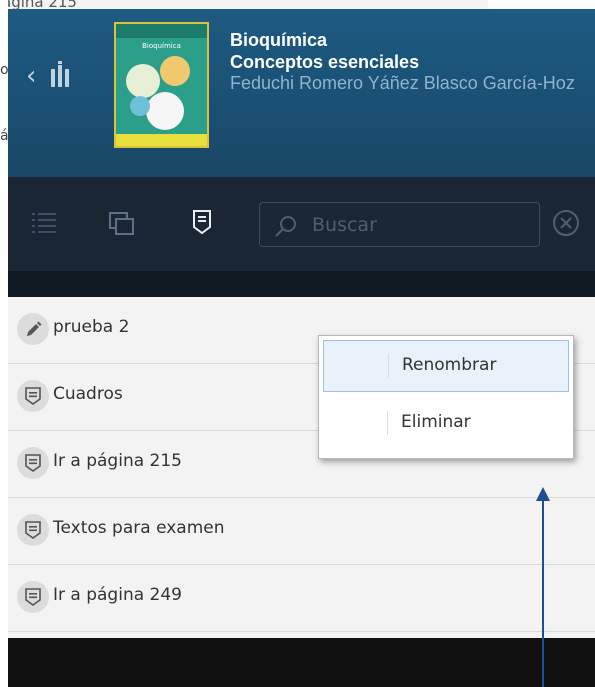 The image size is (595, 687). What do you see at coordinates (543, 587) in the screenshot?
I see `annotation-arrow` at bounding box center [543, 587].